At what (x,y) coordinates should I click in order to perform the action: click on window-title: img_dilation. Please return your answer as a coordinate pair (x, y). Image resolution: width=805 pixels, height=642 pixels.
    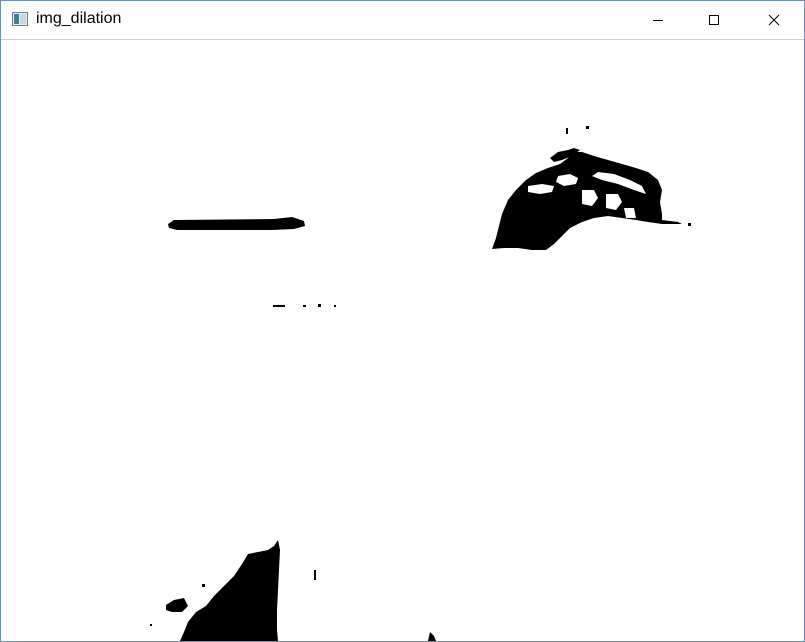
    Looking at the image, I should click on (79, 18).